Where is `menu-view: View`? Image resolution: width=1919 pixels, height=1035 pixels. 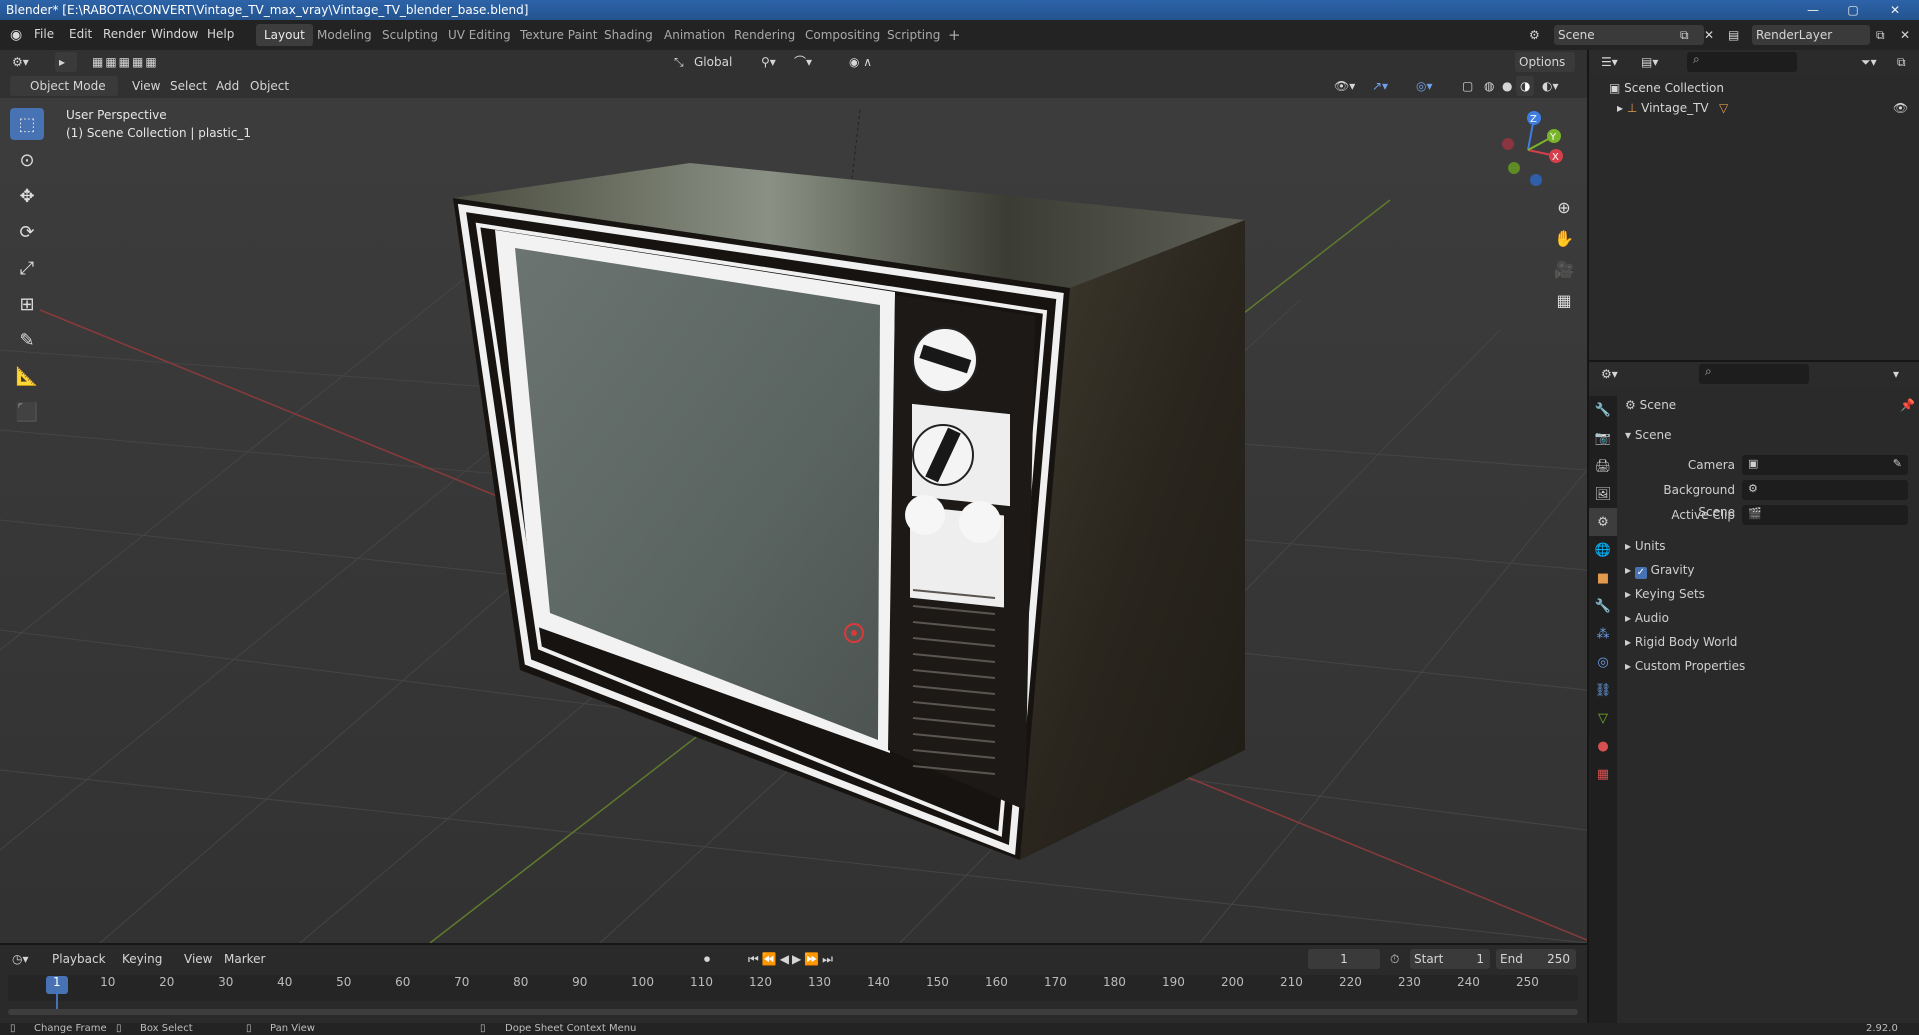 menu-view: View is located at coordinates (146, 86).